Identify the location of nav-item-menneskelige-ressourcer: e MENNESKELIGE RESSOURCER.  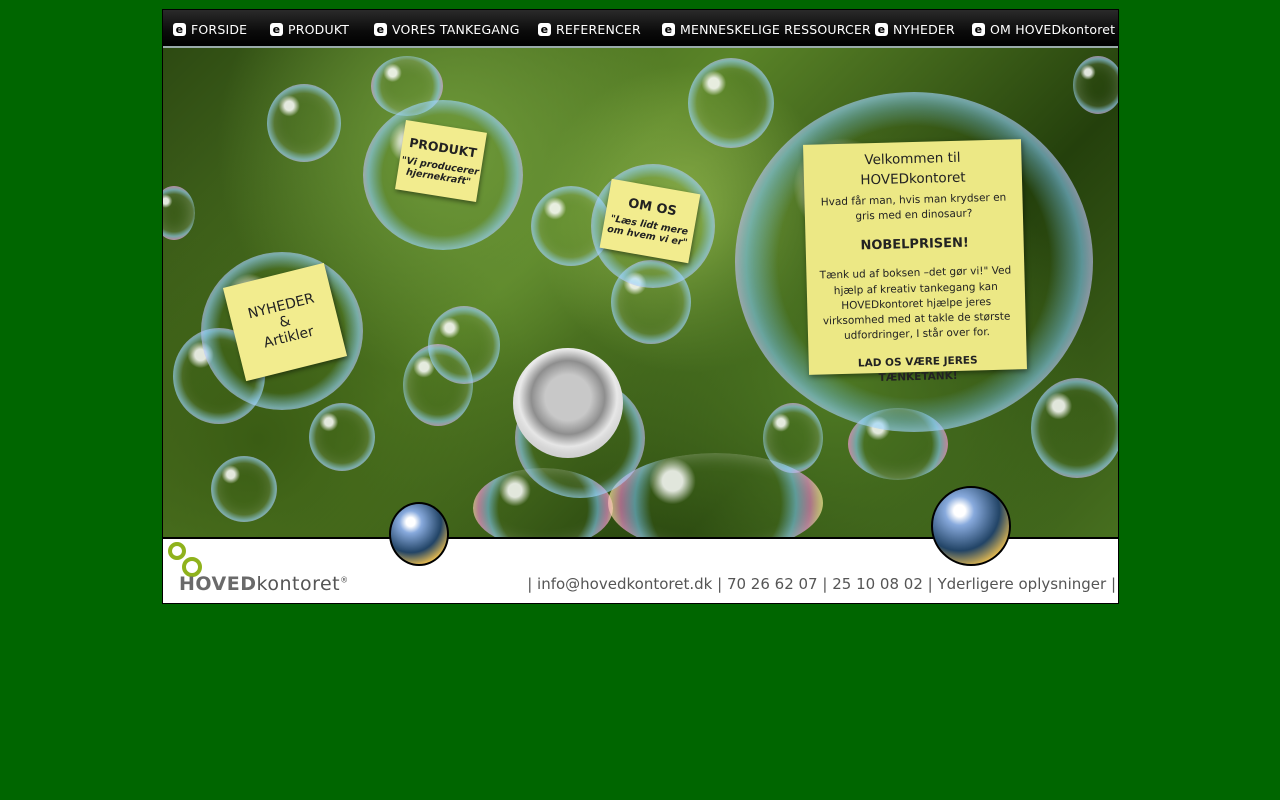
(766, 29).